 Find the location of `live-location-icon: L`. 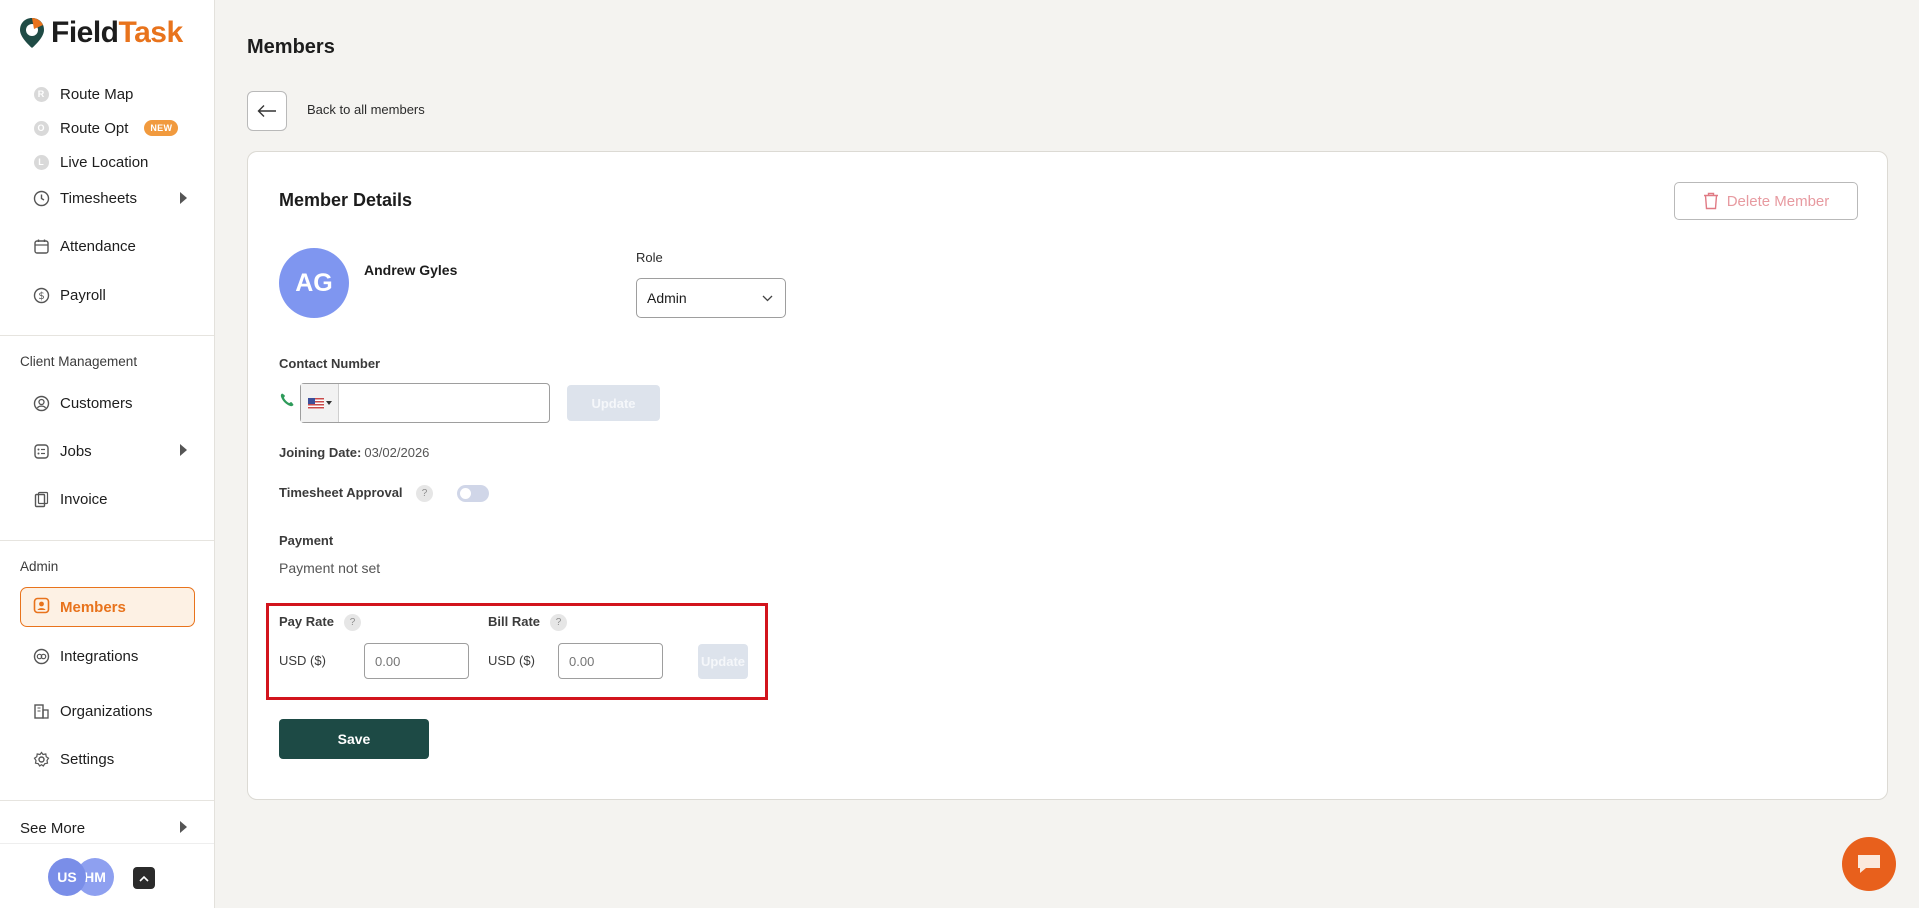

live-location-icon: L is located at coordinates (41, 162).